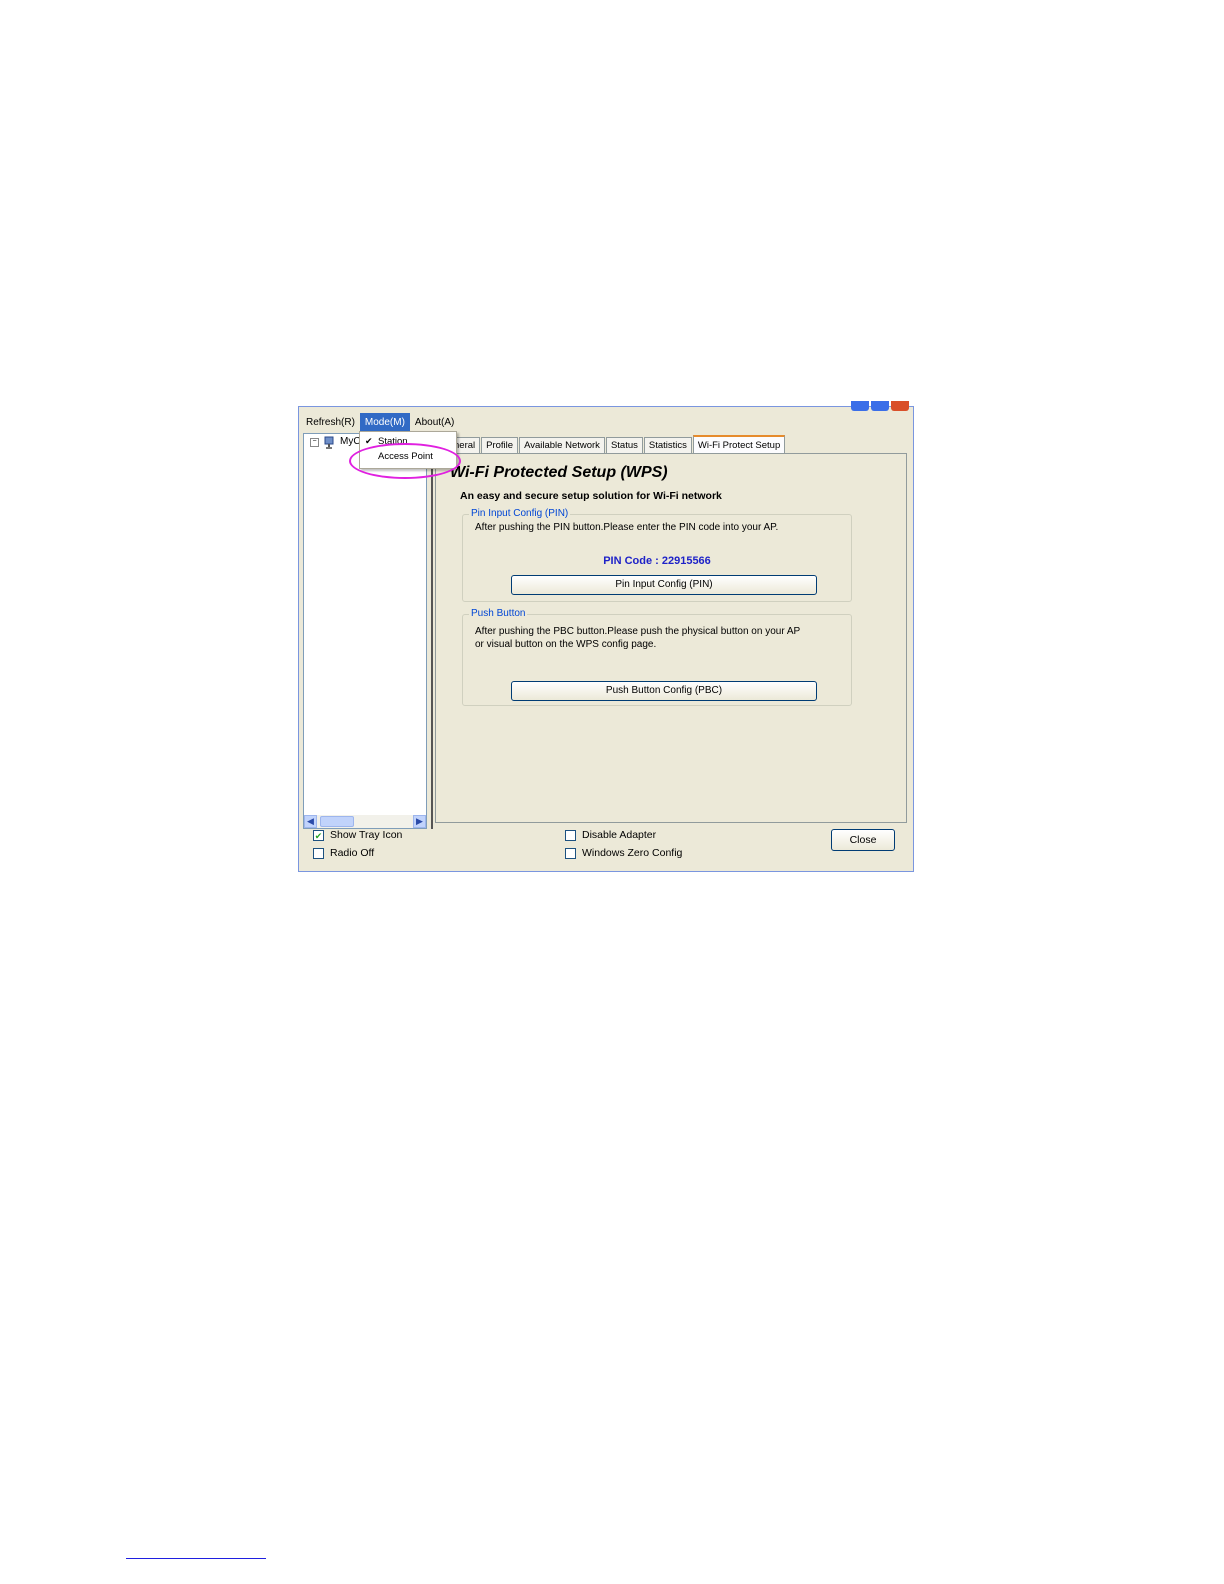 Image resolution: width=1224 pixels, height=1584 pixels. Describe the element at coordinates (559, 472) in the screenshot. I see `page-title: Wi-Fi Protected Setup (WPS)` at that location.